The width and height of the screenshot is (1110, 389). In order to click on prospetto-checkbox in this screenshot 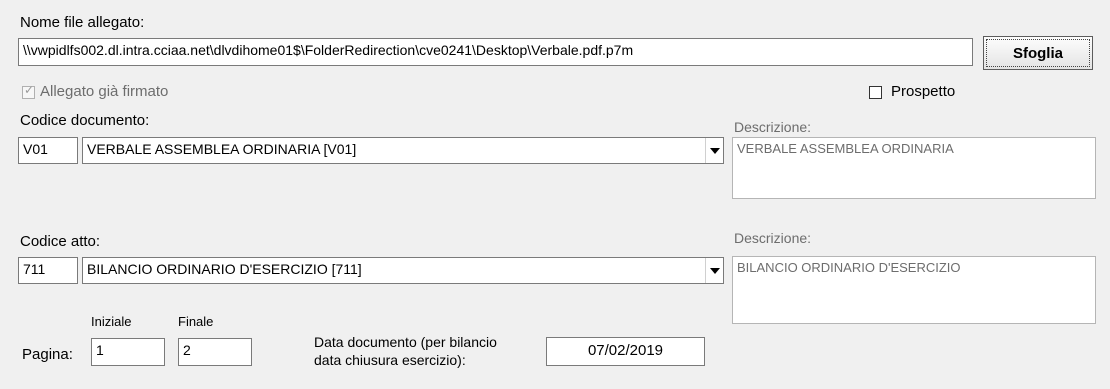, I will do `click(875, 92)`.